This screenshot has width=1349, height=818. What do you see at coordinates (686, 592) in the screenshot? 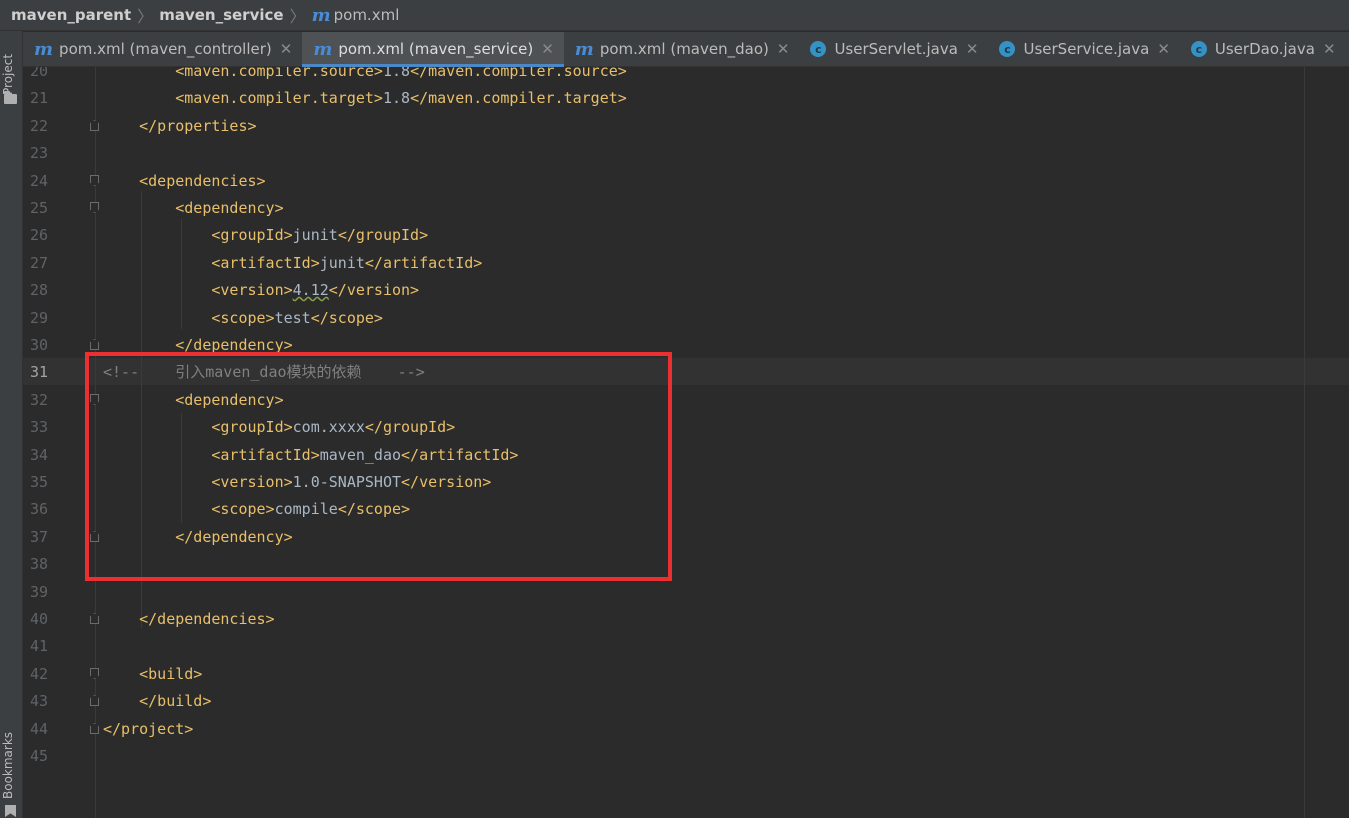
I see `code-line: 39` at bounding box center [686, 592].